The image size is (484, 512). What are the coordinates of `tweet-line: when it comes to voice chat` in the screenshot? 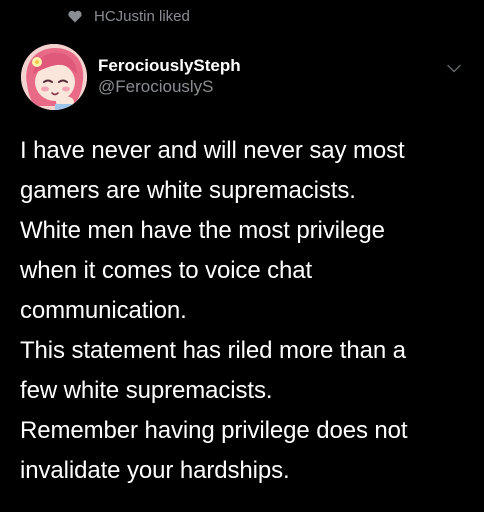 It's located at (166, 270).